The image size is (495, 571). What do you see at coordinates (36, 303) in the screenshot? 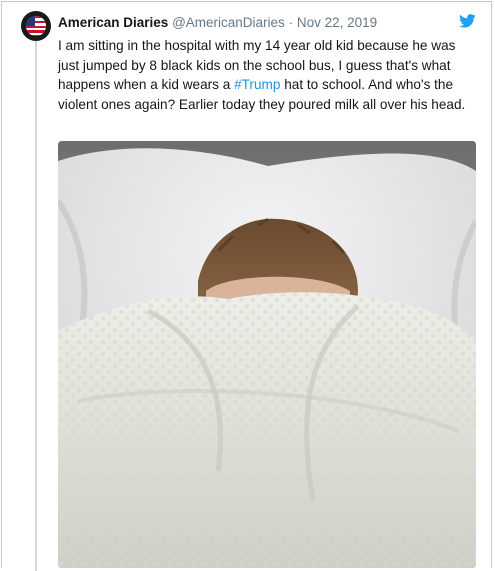
I see `thread-line` at bounding box center [36, 303].